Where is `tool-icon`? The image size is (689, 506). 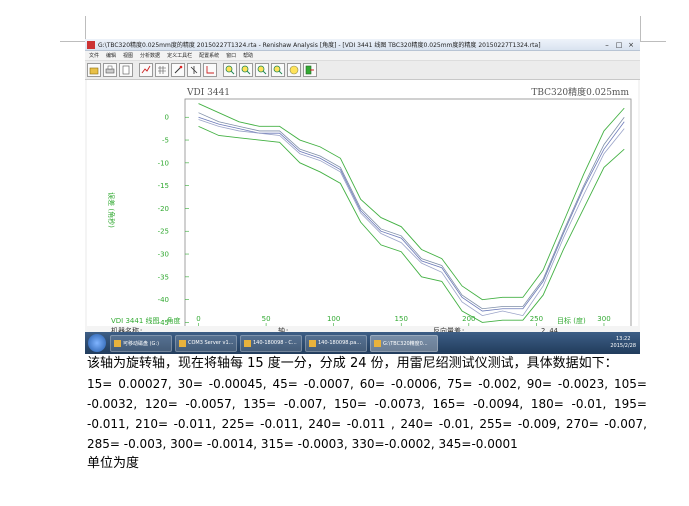
tool-icon is located at coordinates (194, 70).